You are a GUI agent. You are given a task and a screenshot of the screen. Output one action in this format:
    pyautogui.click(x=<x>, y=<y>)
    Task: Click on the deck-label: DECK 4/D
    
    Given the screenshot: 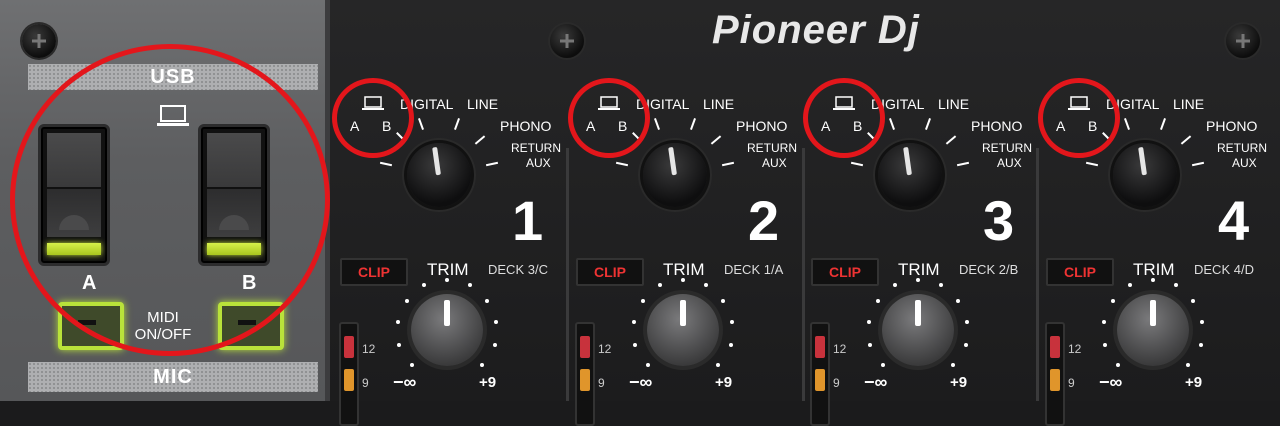 What is the action you would take?
    pyautogui.click(x=1224, y=269)
    